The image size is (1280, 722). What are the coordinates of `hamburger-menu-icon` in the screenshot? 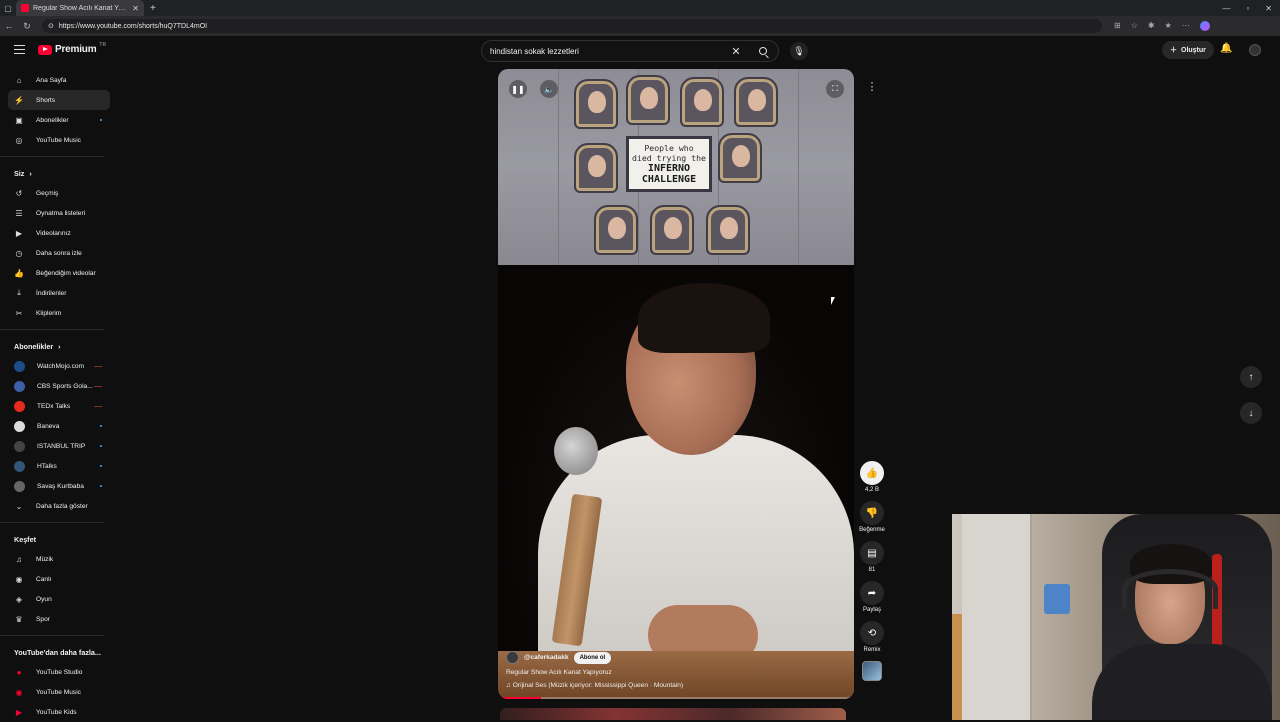 It's located at (19, 49).